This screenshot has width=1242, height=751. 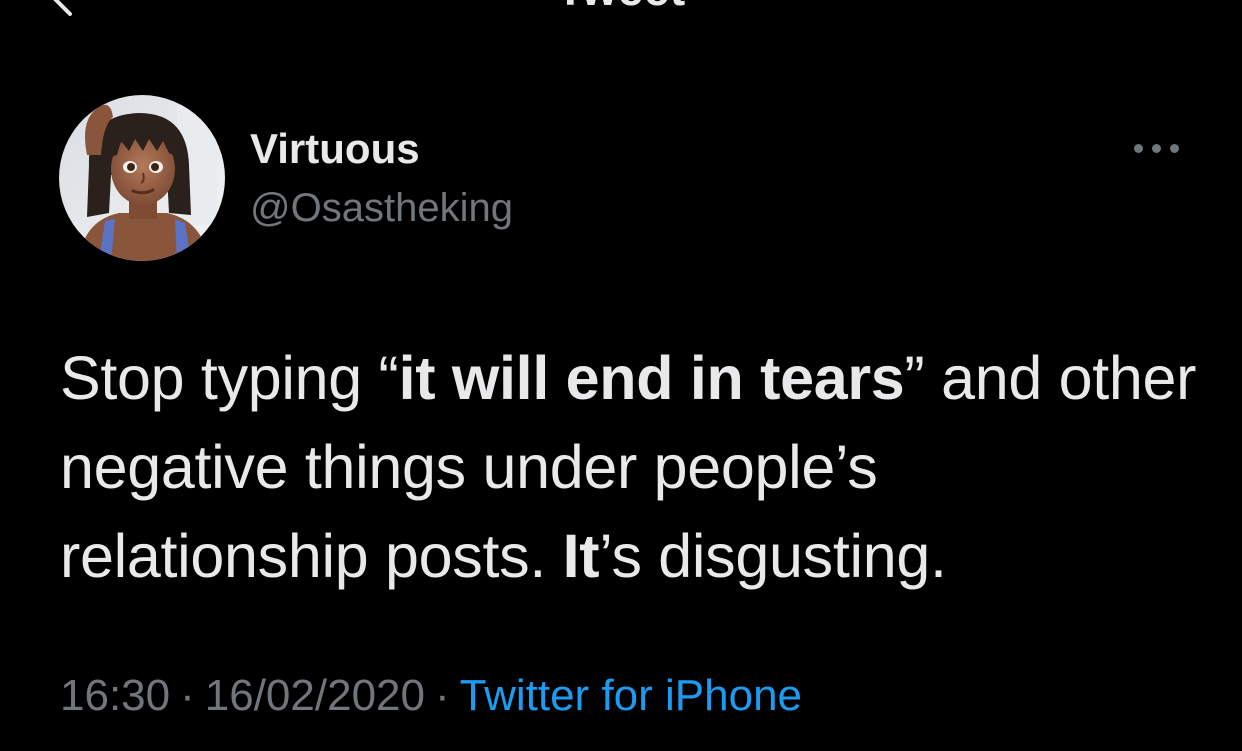 What do you see at coordinates (381, 208) in the screenshot?
I see `author-handle: @Osastheking` at bounding box center [381, 208].